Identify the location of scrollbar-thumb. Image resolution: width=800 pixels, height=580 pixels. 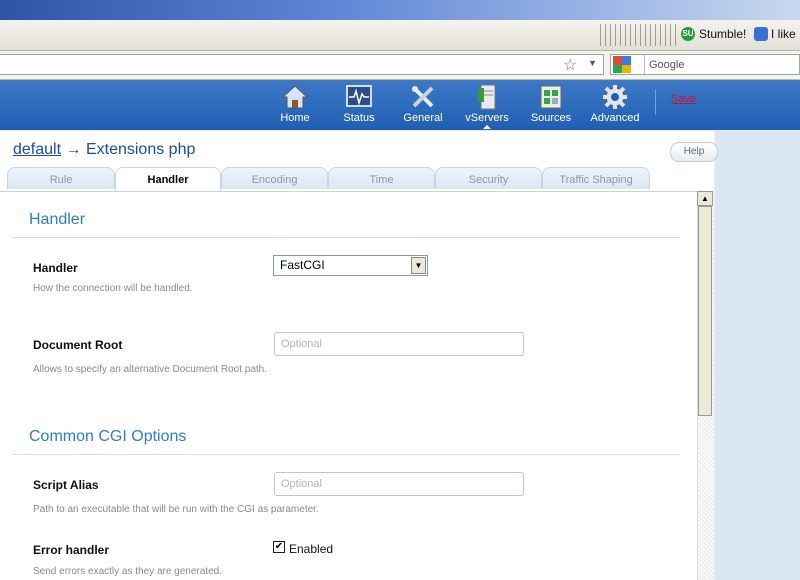
(705, 311).